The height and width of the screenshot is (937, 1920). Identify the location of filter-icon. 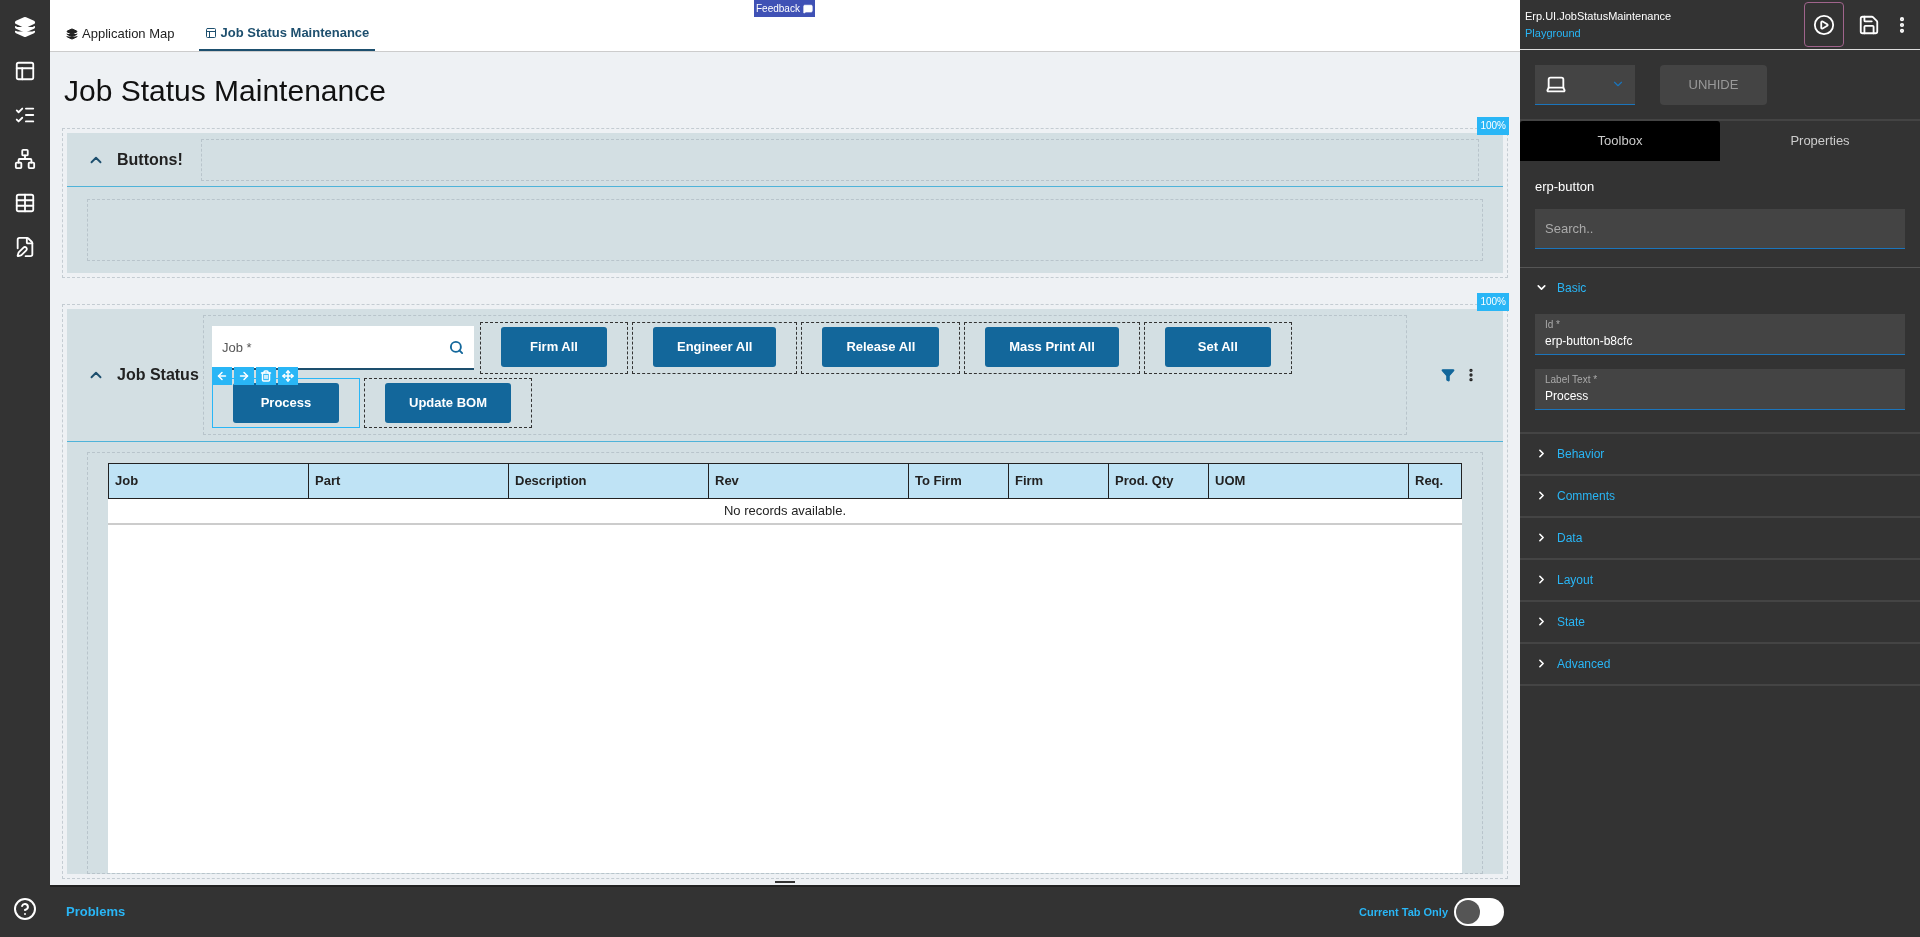
(1448, 375).